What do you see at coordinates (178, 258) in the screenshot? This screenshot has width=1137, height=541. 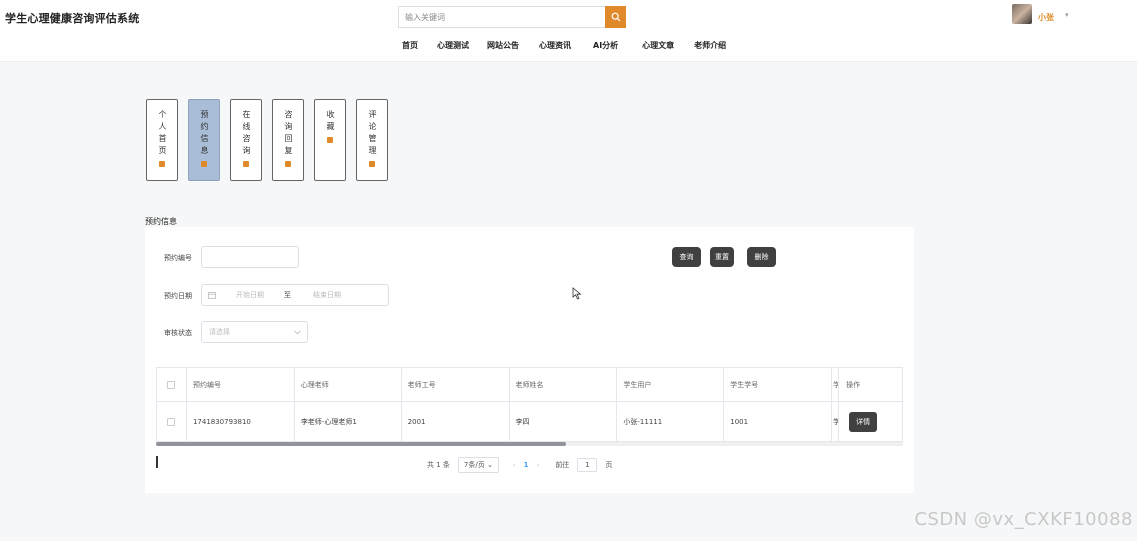 I see `booking-no-label: 预约编号` at bounding box center [178, 258].